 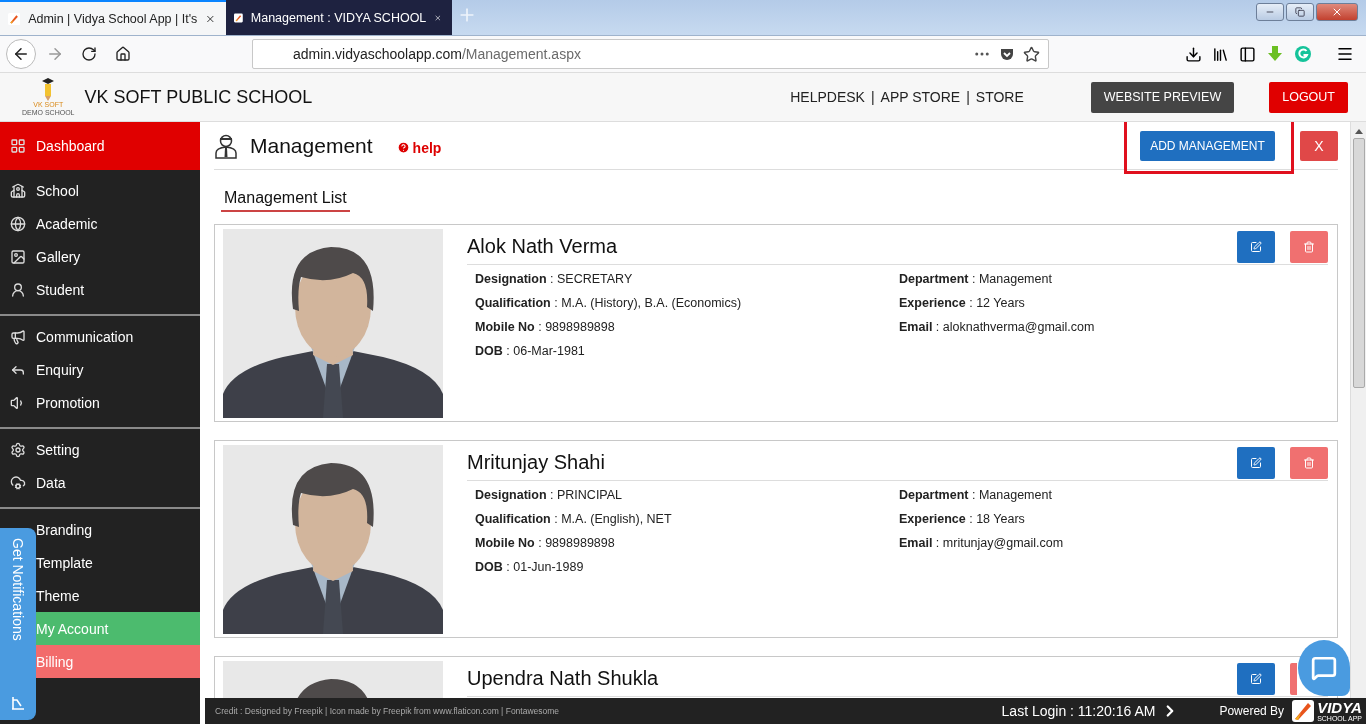 What do you see at coordinates (1345, 54) in the screenshot?
I see `menu-icon` at bounding box center [1345, 54].